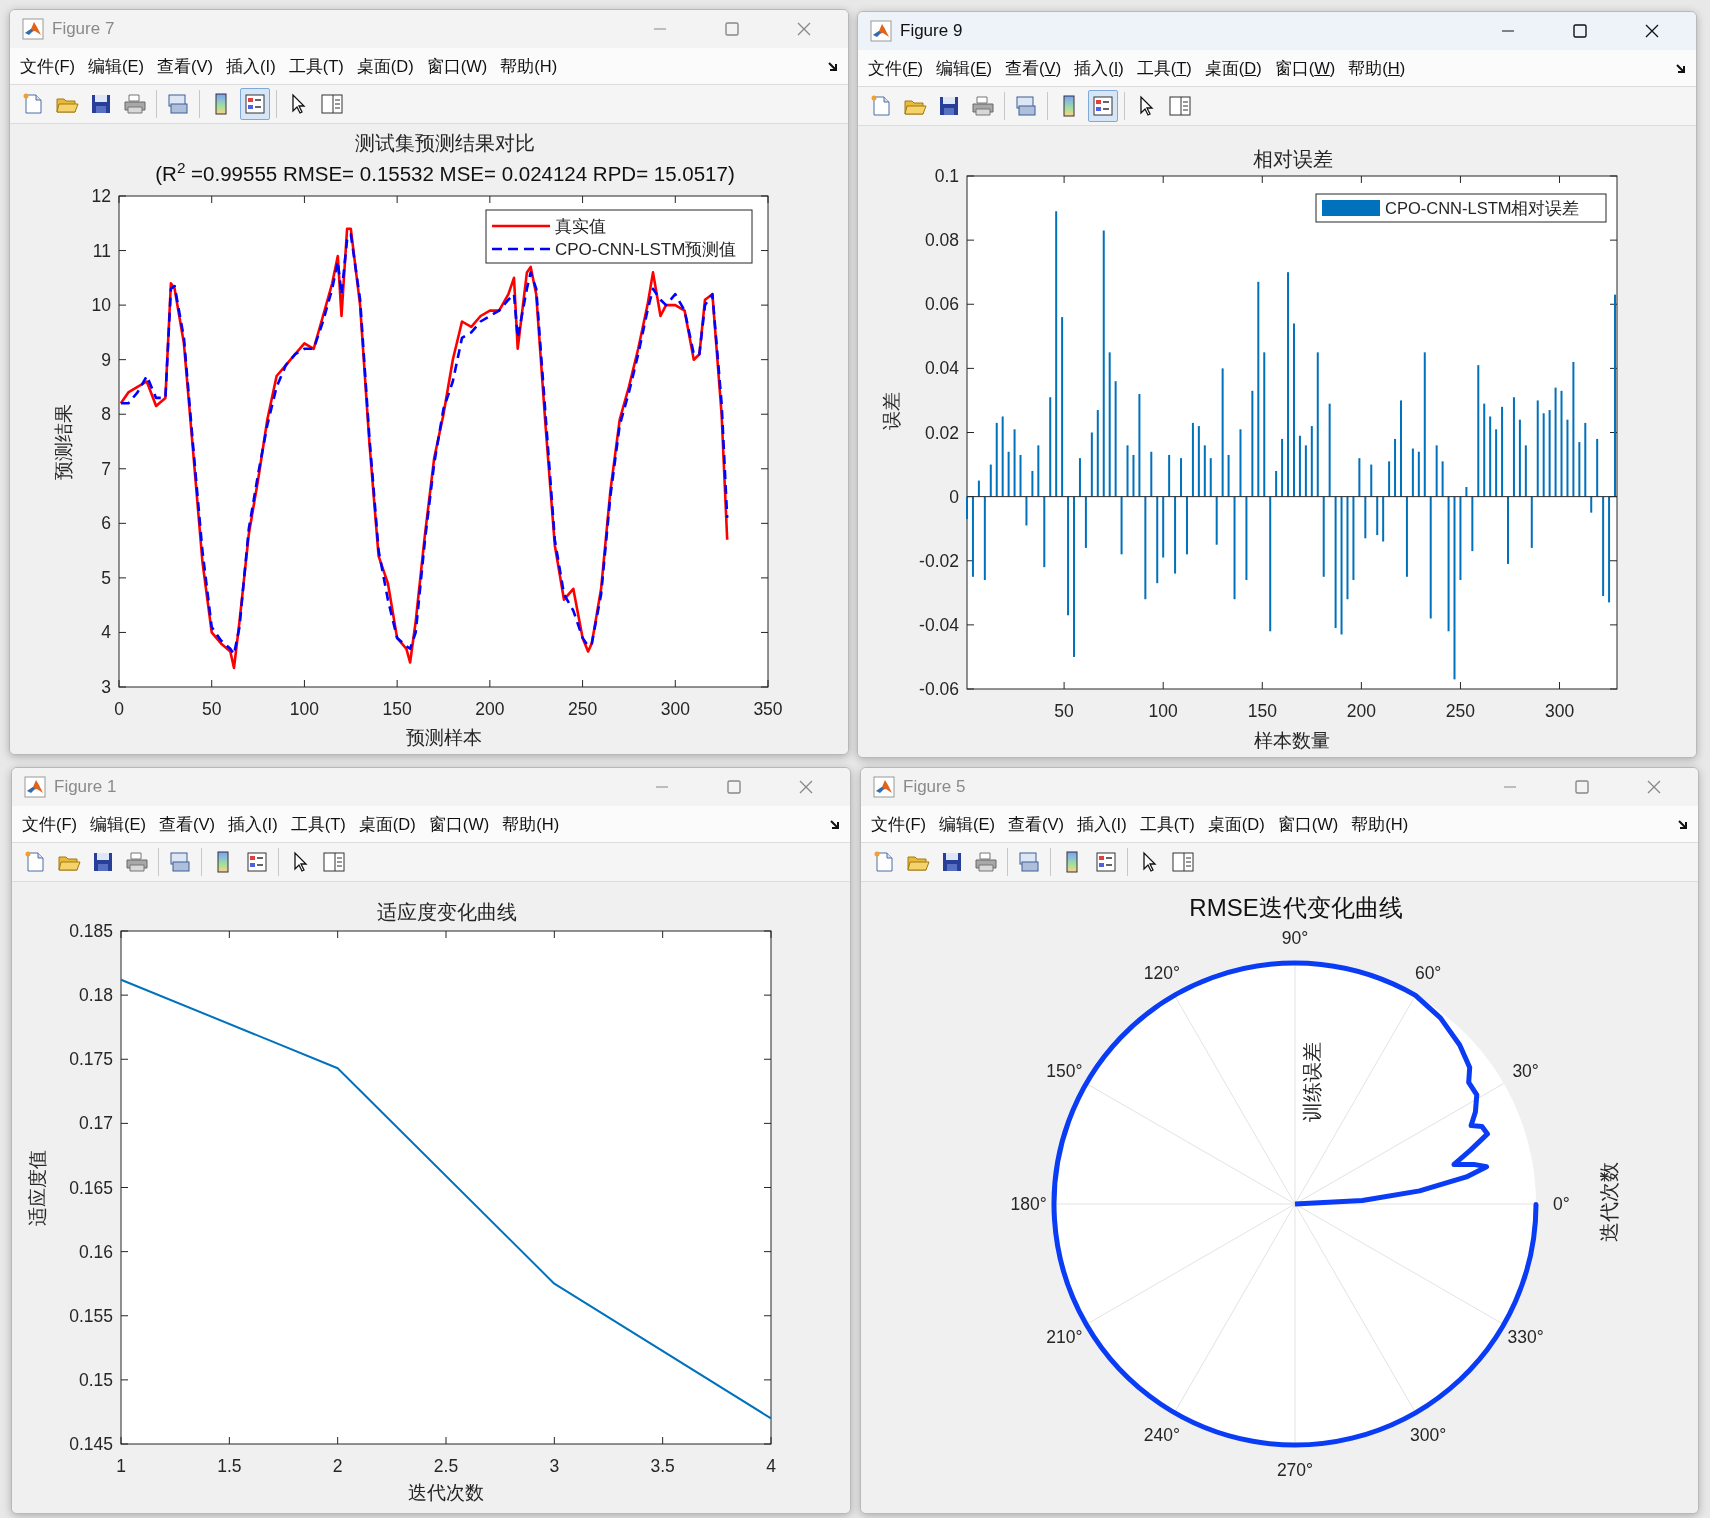 The image size is (1710, 1518). I want to click on tick-label: 7, so click(106, 468).